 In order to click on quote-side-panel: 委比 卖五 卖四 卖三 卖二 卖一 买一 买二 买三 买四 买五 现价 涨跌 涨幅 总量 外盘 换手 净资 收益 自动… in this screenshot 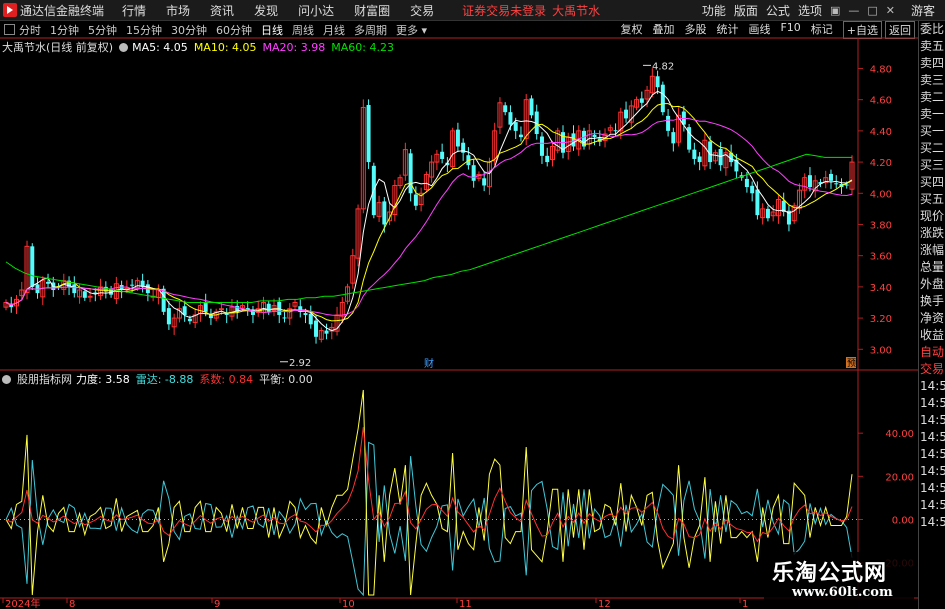, I will do `click(931, 315)`.